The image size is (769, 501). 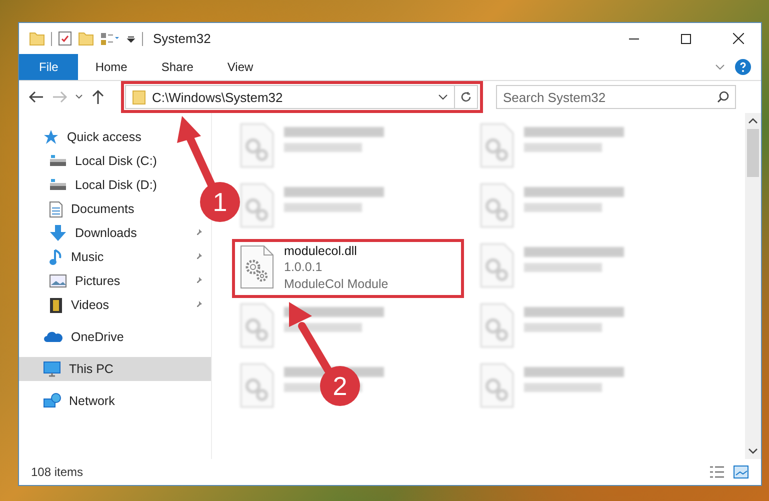 What do you see at coordinates (90, 305) in the screenshot?
I see `nav-item-label: Videos` at bounding box center [90, 305].